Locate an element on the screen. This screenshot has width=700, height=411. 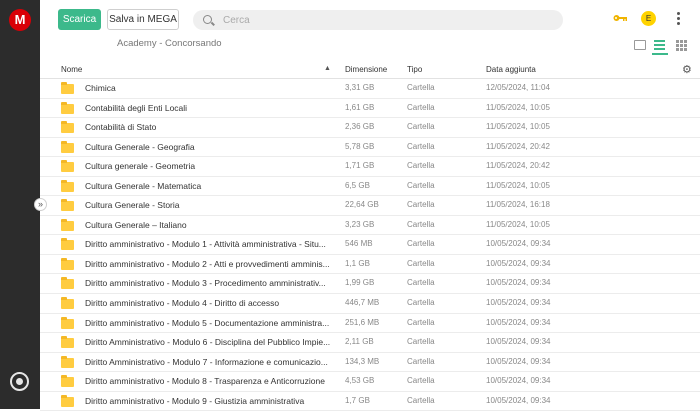
file-size: 134,3 MB is located at coordinates (362, 361).